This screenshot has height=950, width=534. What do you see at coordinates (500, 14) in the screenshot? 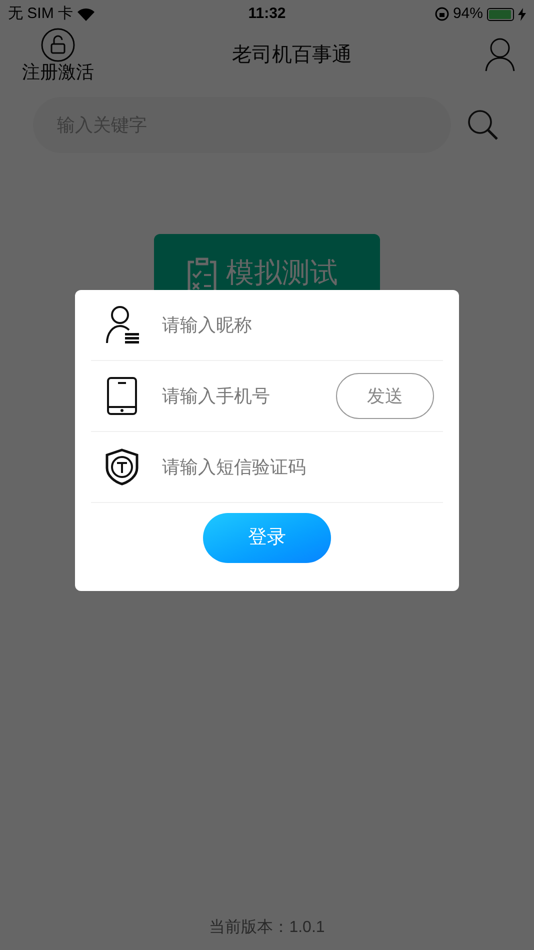
I see `battery-icon` at bounding box center [500, 14].